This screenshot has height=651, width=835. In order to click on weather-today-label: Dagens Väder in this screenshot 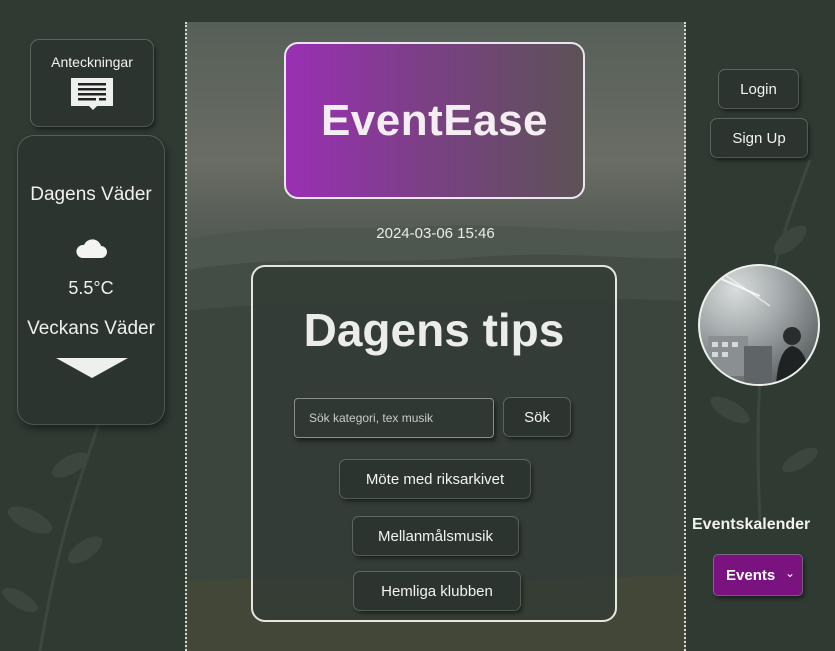, I will do `click(91, 194)`.